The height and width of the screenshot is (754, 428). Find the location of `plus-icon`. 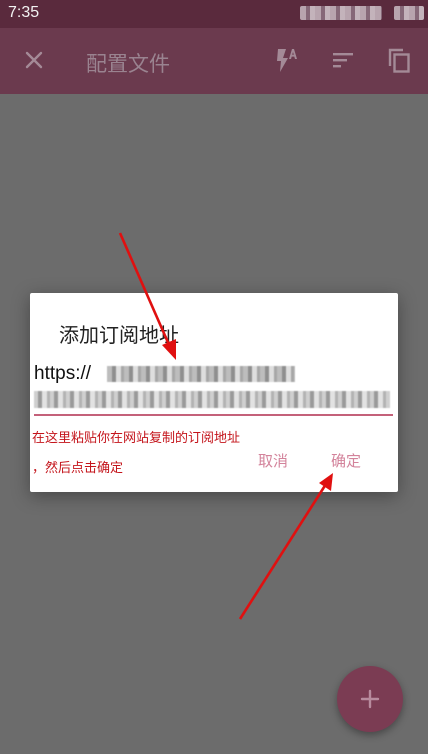

plus-icon is located at coordinates (370, 699).